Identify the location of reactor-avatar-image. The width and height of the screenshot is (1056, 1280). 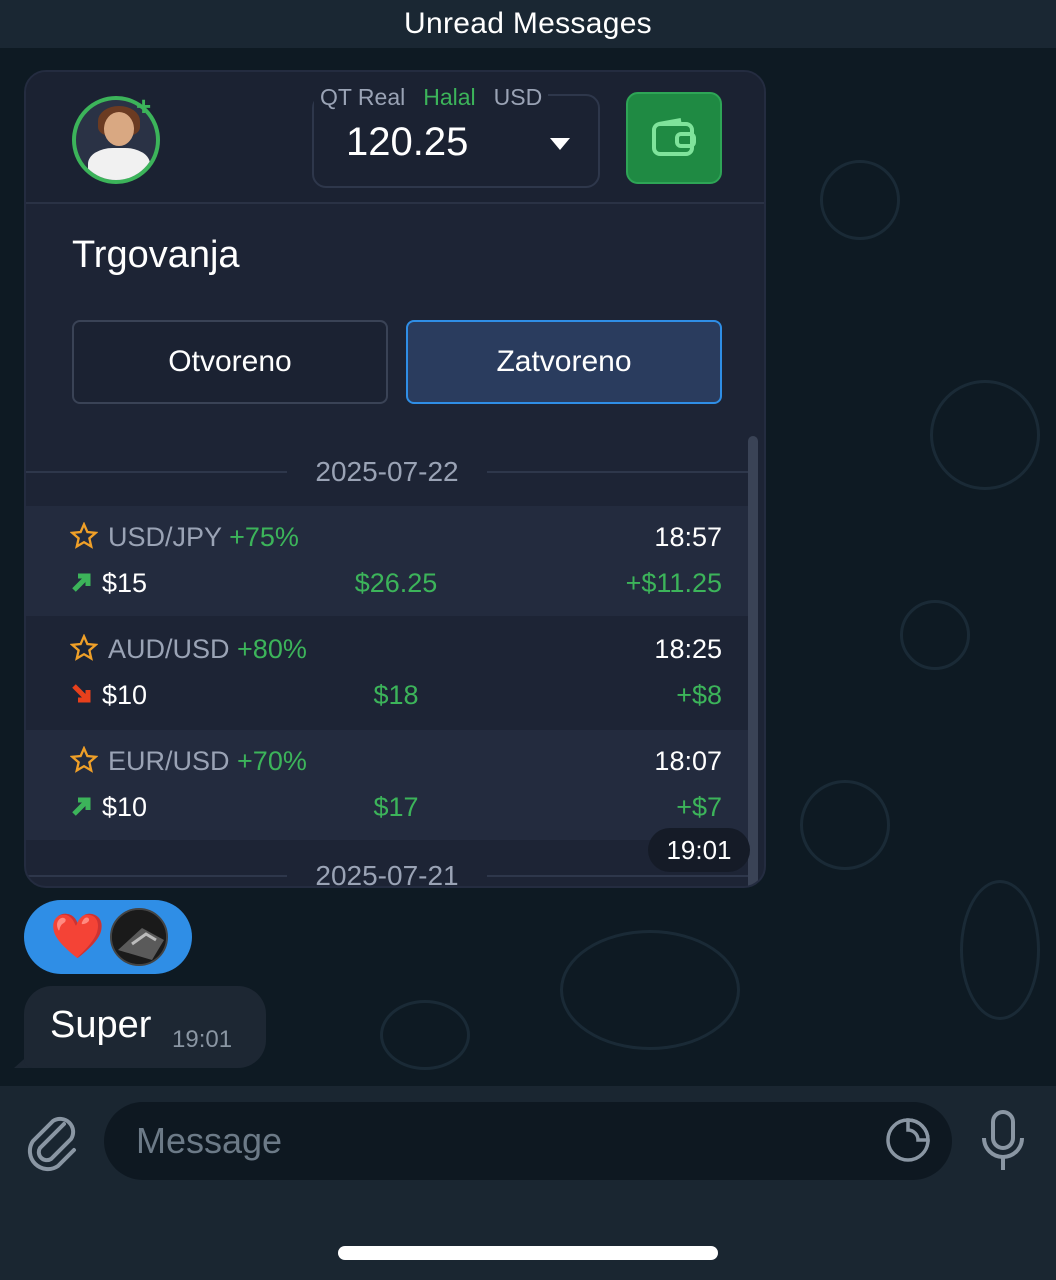
(139, 937).